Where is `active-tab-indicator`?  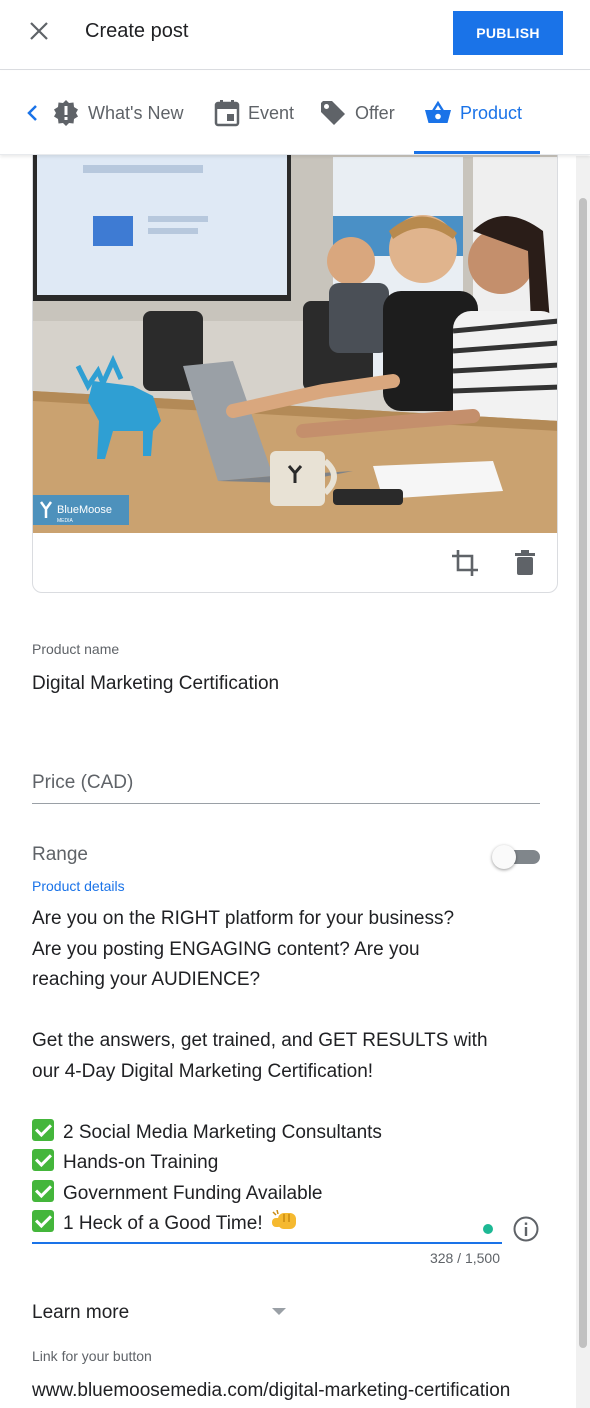
active-tab-indicator is located at coordinates (477, 152).